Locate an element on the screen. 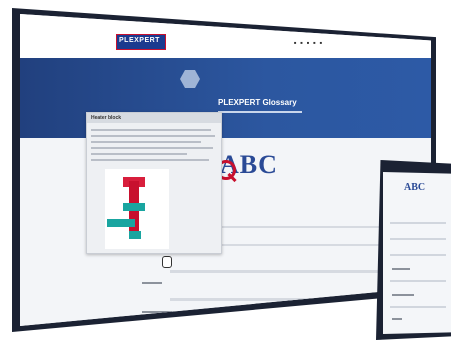  tablet-abc-heading: ABC is located at coordinates (415, 187).